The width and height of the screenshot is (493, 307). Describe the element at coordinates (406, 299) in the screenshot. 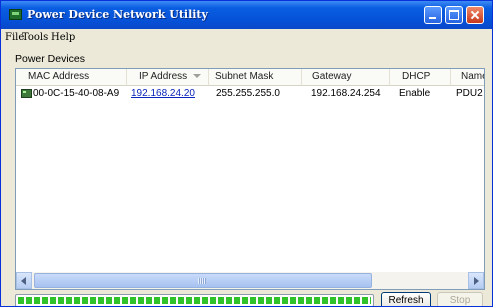

I see `refresh-button: Refresh` at that location.